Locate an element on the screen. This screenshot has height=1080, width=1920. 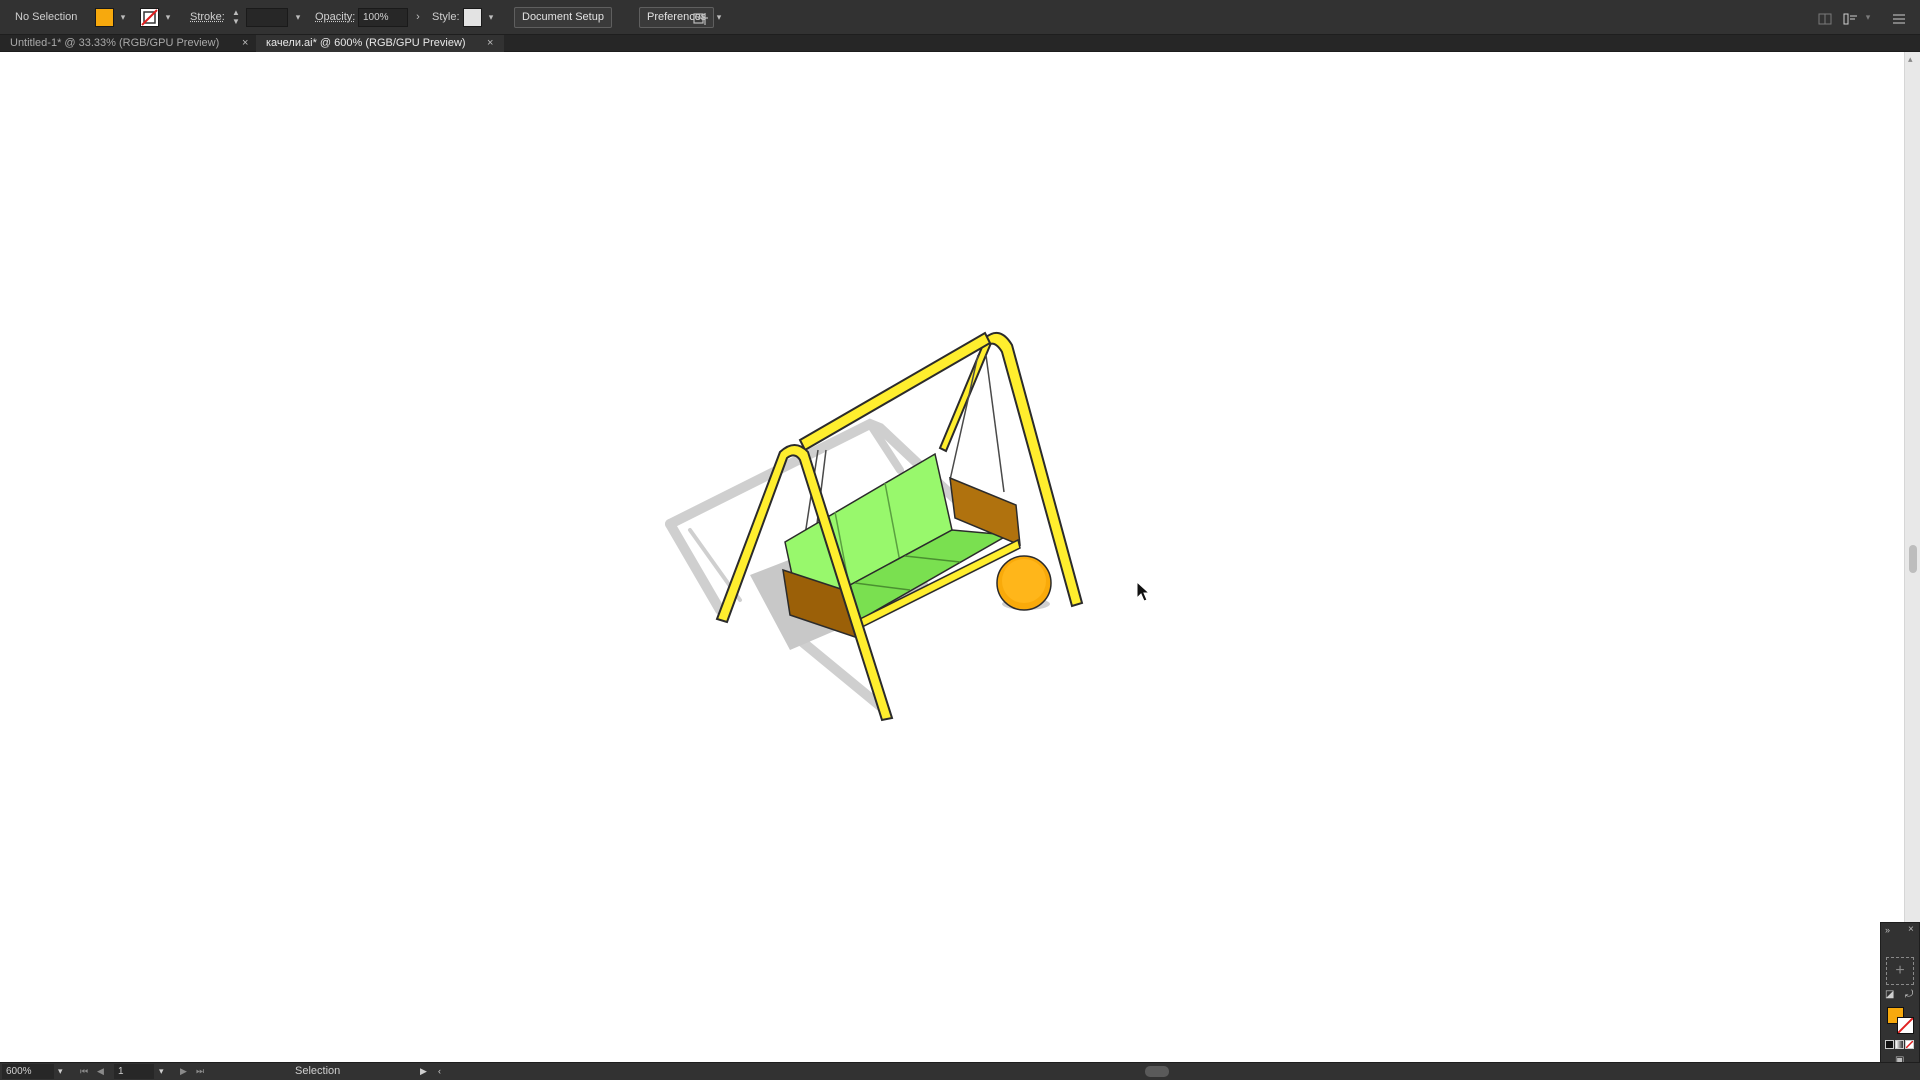
style-label: Style: is located at coordinates (446, 17).